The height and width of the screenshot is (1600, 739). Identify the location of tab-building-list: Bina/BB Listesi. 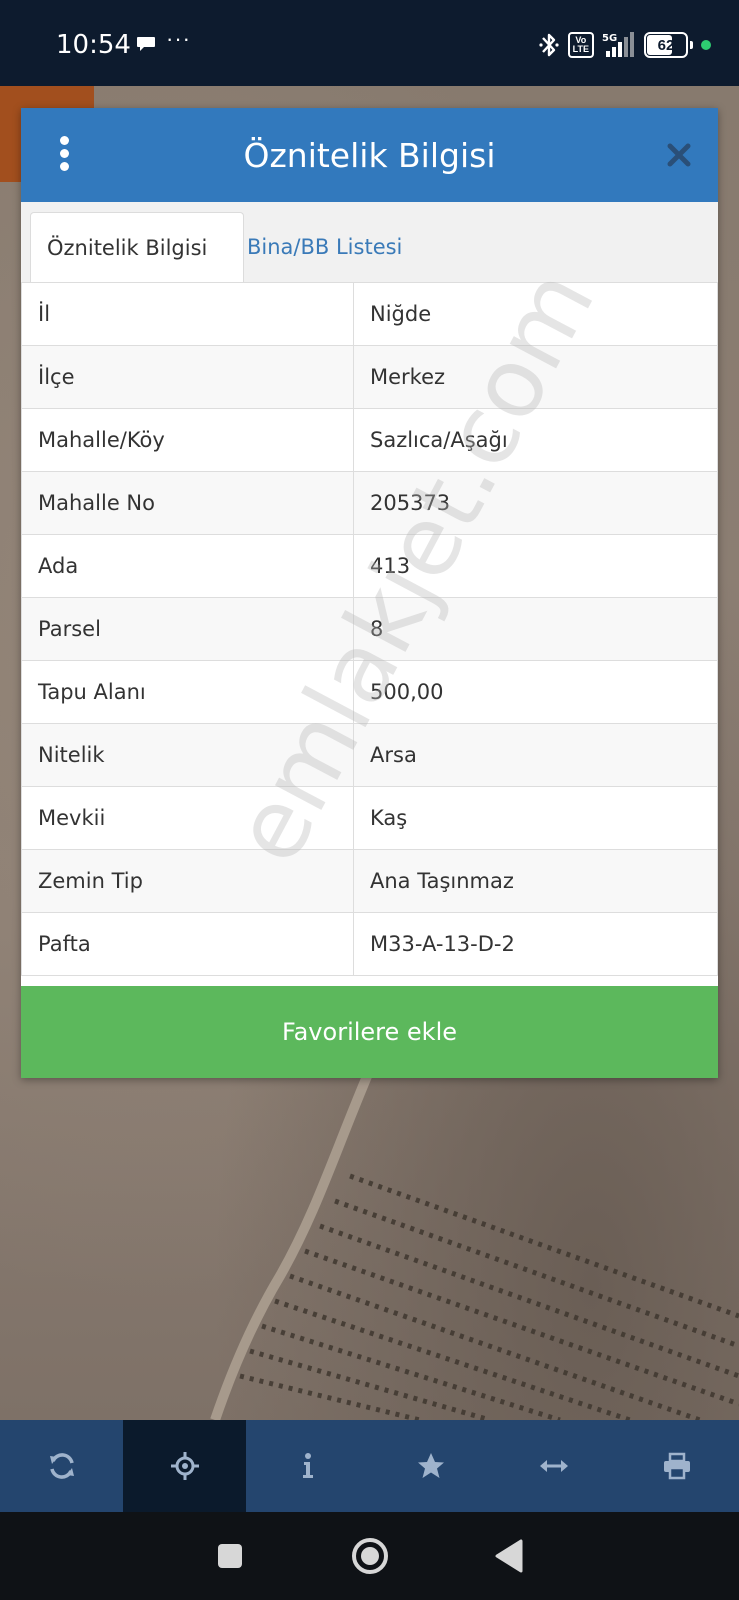
(324, 247).